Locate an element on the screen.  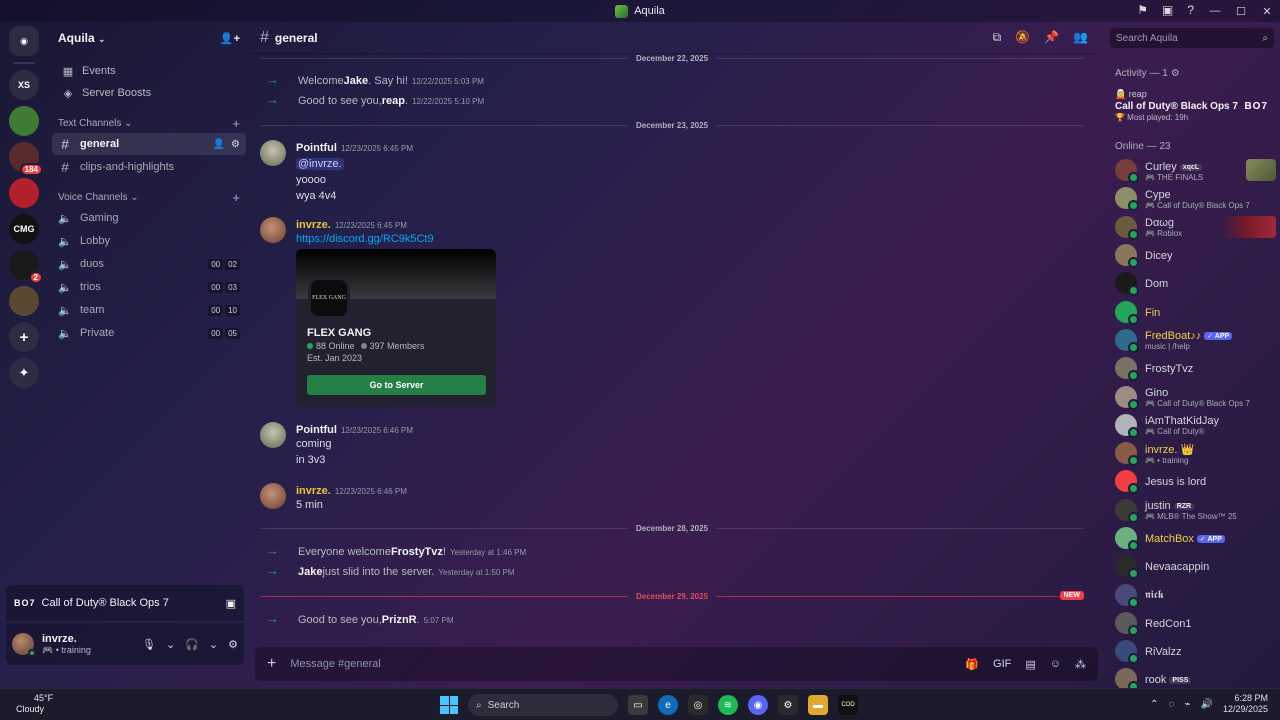
server-icon: 184 is located at coordinates (26, 159).